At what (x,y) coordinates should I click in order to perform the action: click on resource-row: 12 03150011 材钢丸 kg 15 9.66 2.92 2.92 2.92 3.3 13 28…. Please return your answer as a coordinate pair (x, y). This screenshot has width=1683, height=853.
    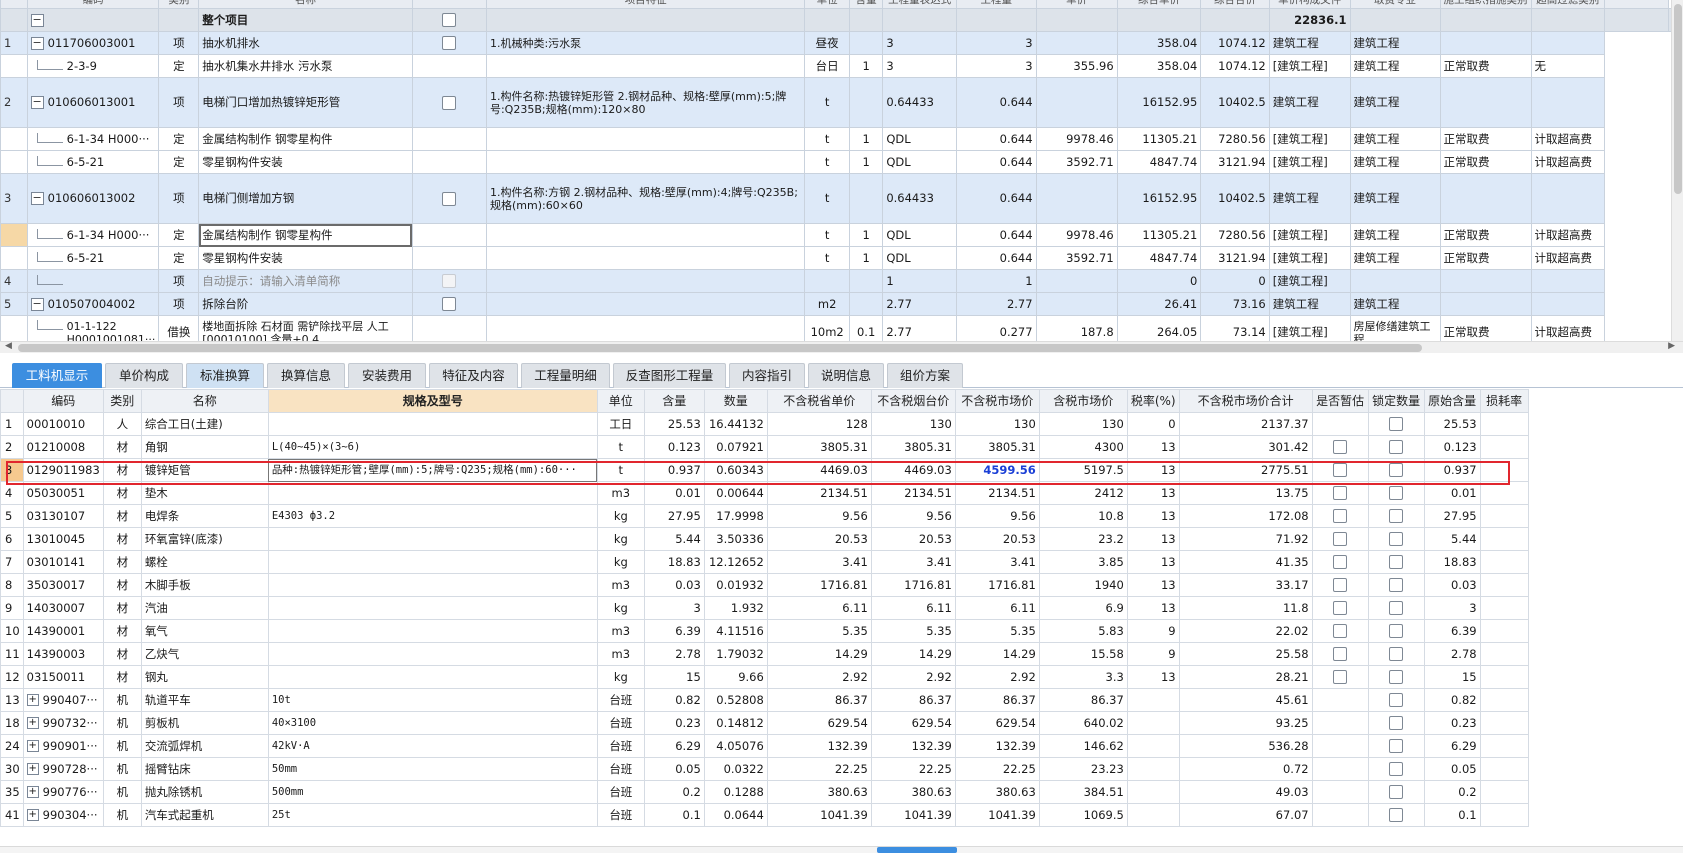
    Looking at the image, I should click on (764, 677).